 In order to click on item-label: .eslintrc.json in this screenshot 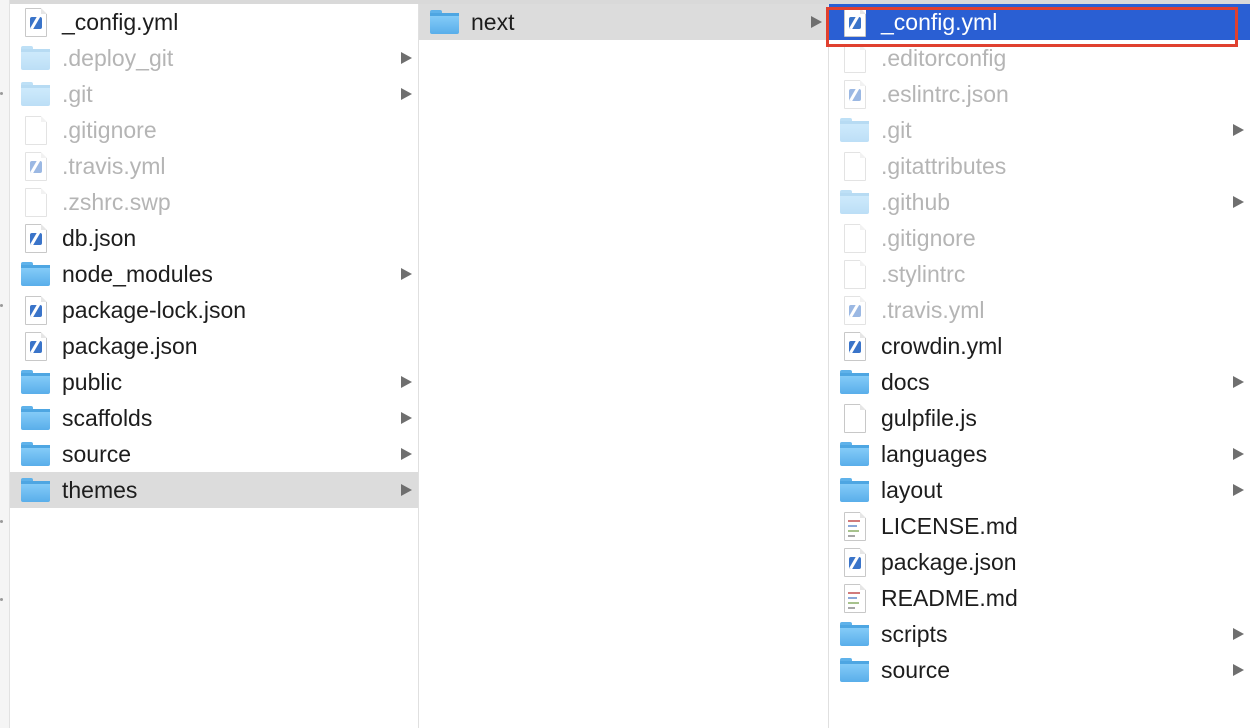, I will do `click(945, 93)`.